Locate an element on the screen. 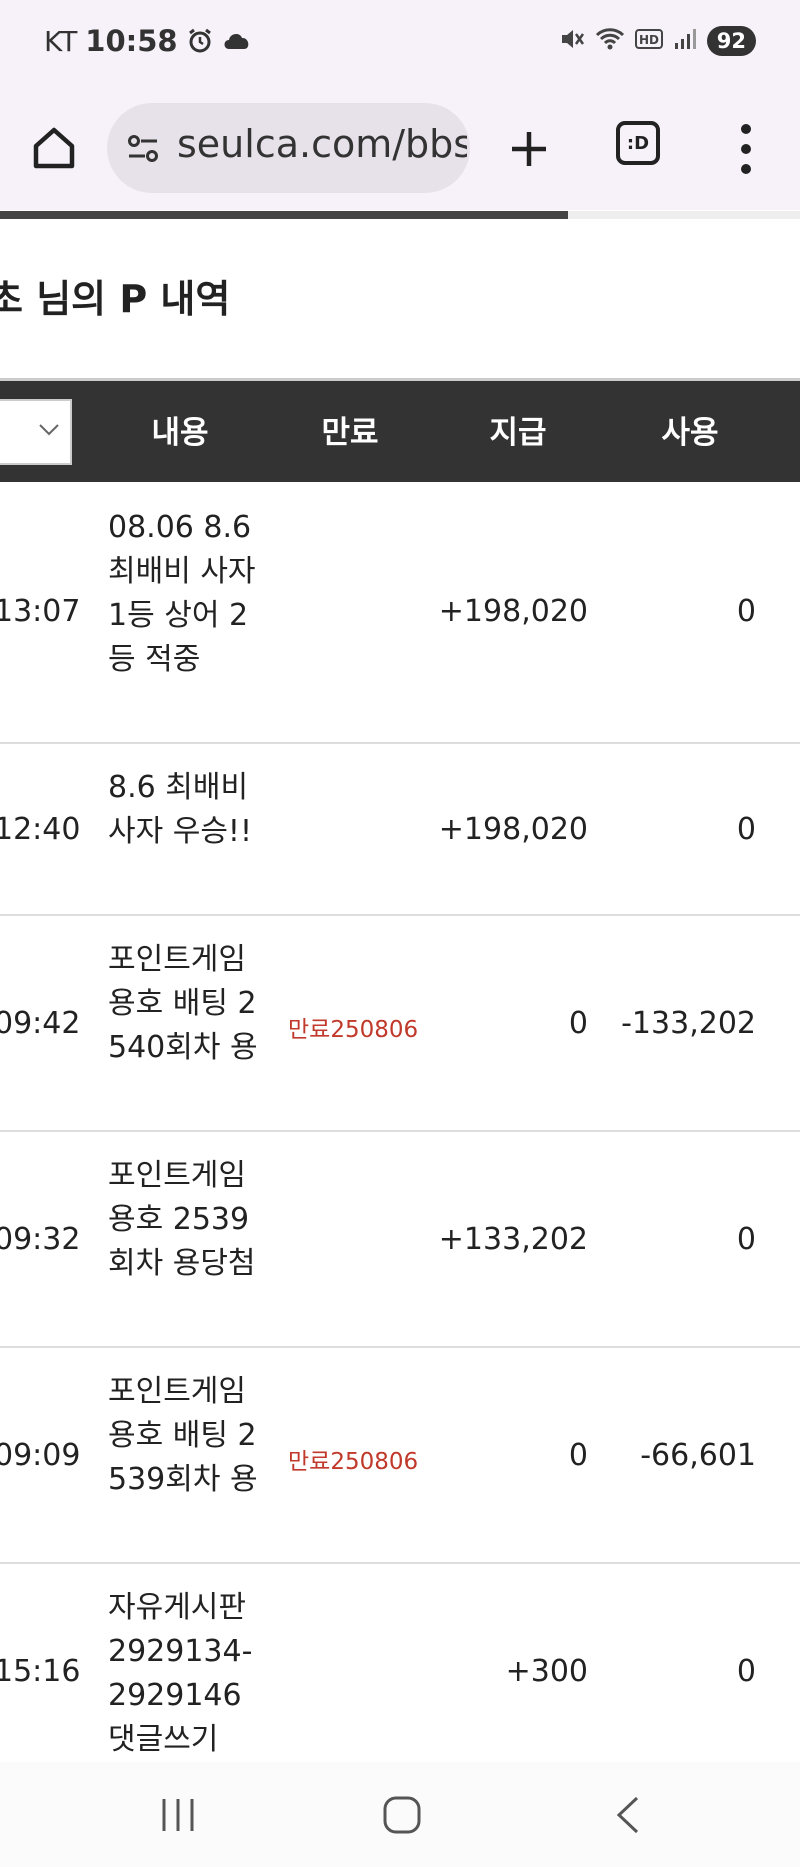 This screenshot has width=800, height=1867. alarm-icon is located at coordinates (200, 41).